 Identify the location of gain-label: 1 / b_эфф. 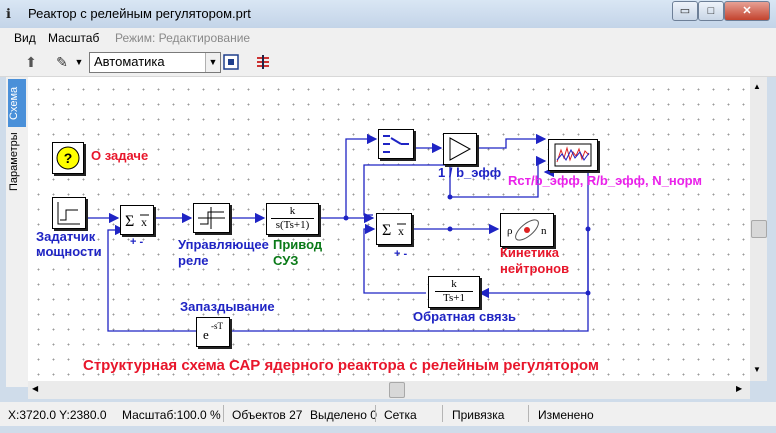
(470, 172).